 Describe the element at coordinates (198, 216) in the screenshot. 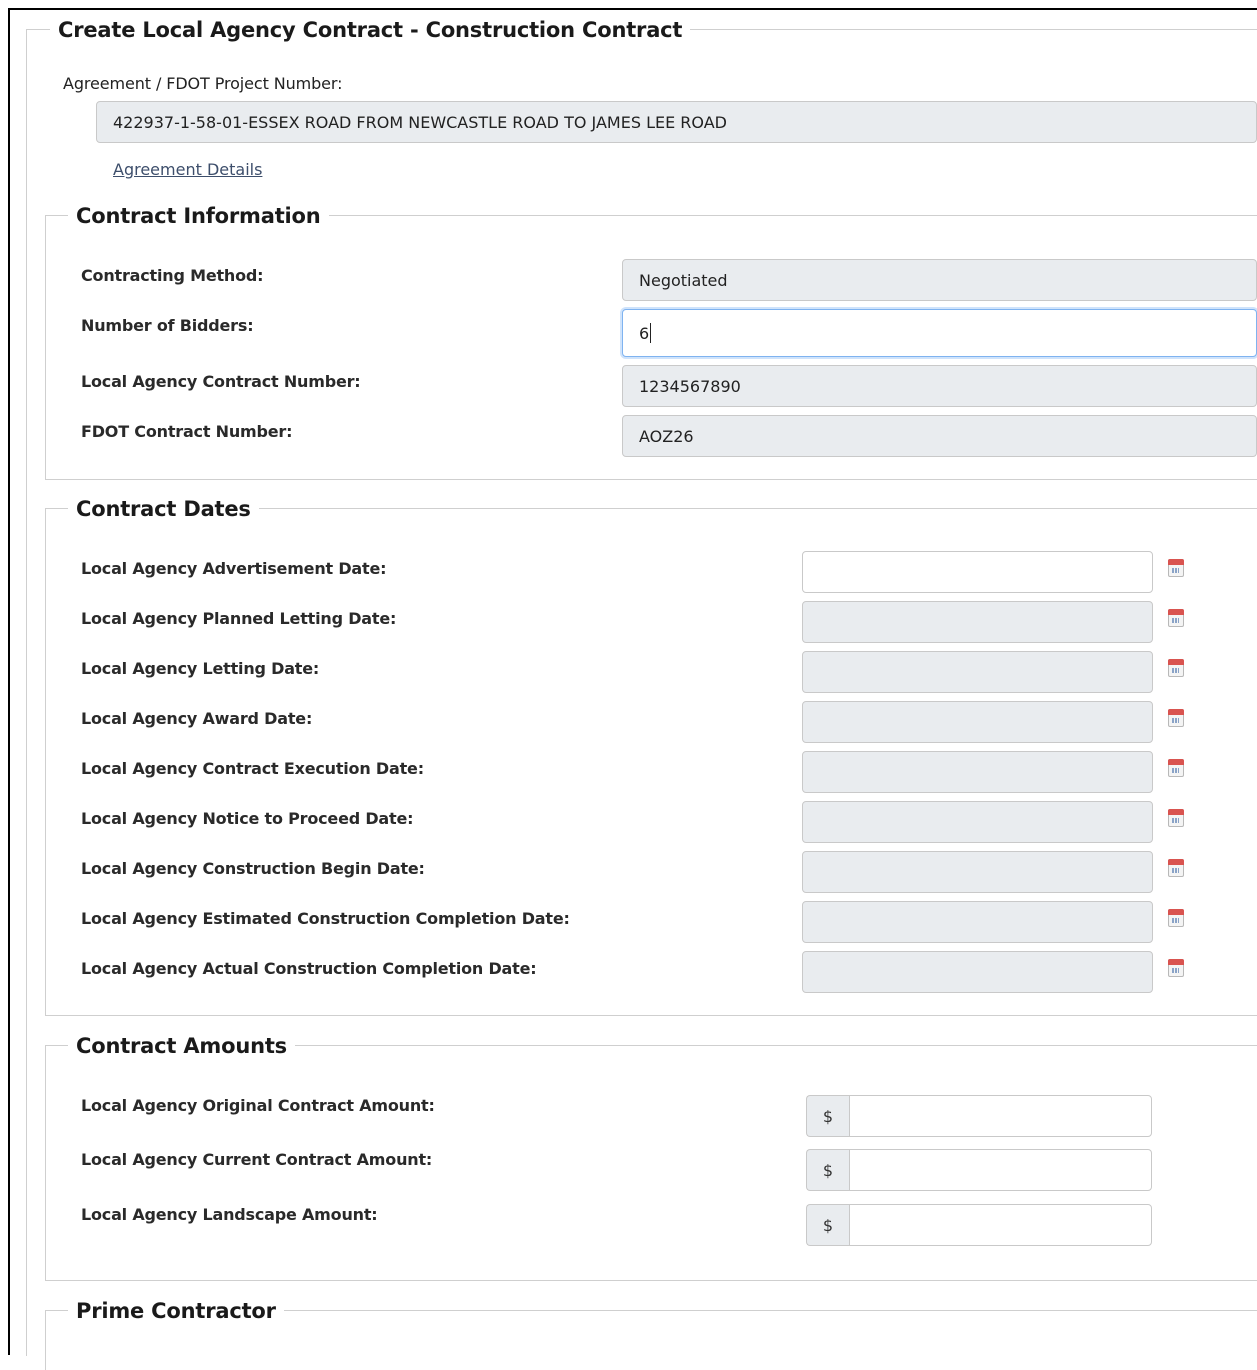

I see `contract-information-legend: Contract Information` at that location.